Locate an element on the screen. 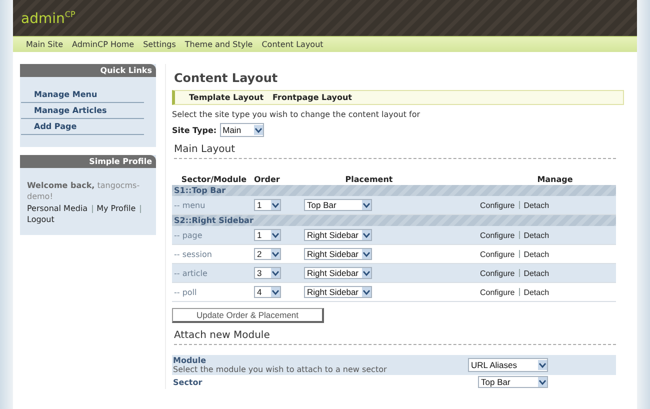 This screenshot has height=409, width=650. field-description: Select the module you wish to attach to a new sector is located at coordinates (280, 369).